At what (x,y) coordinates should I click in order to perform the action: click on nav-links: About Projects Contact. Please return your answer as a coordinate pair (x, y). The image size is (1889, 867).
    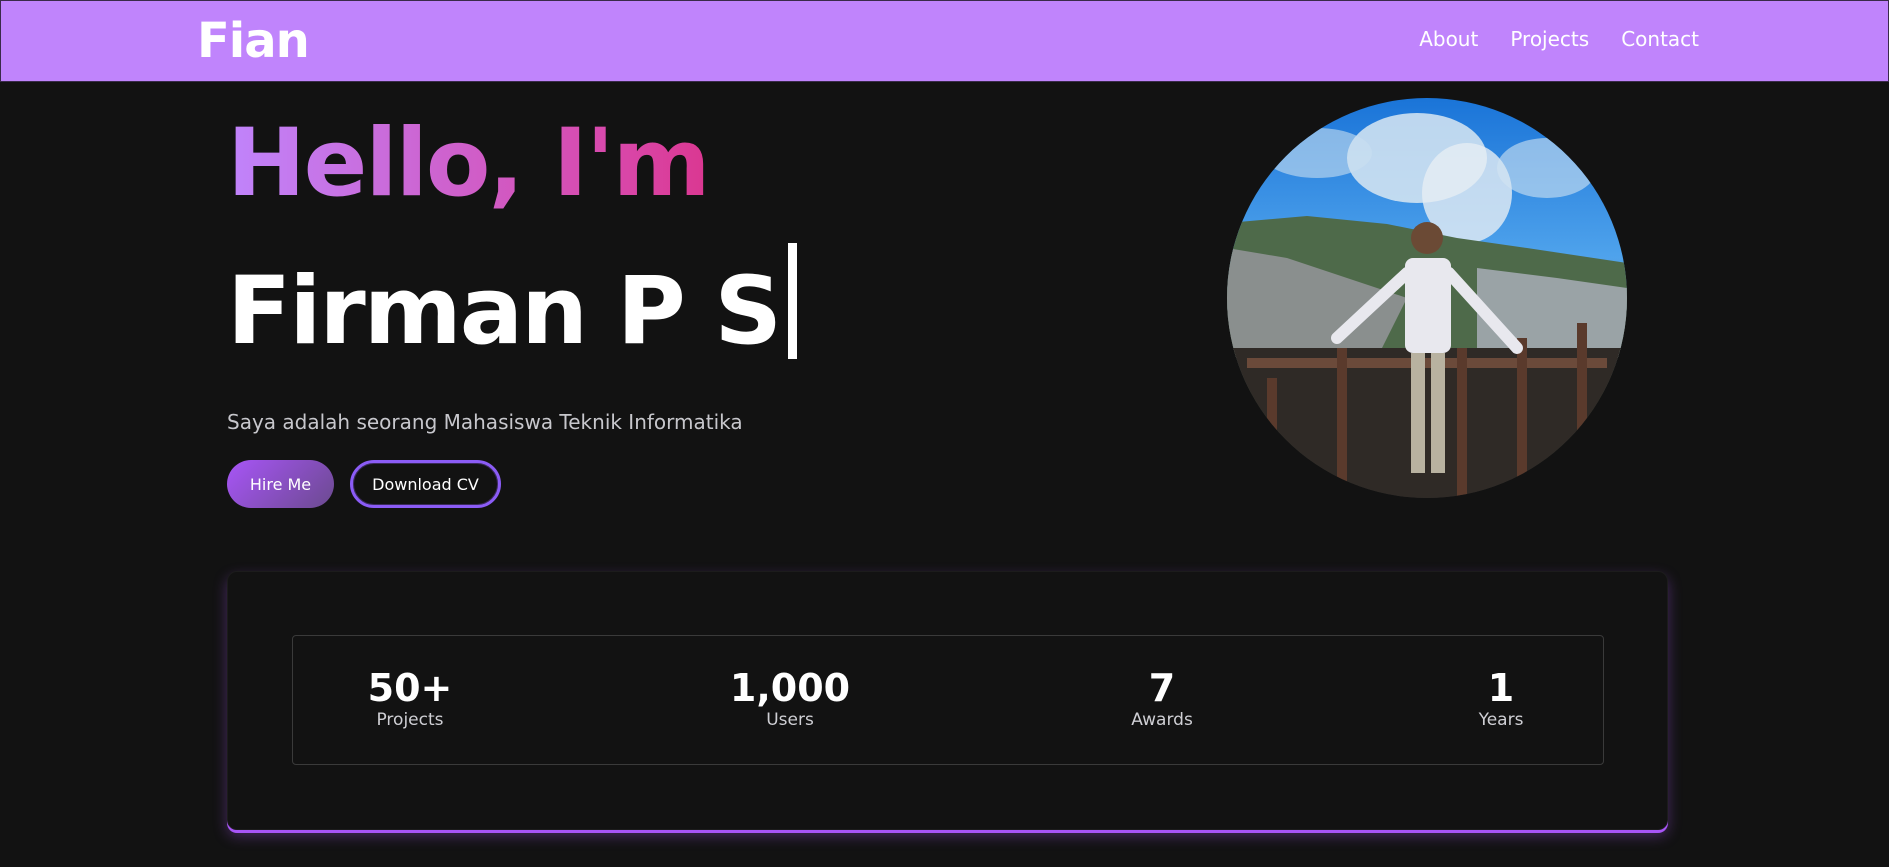
    Looking at the image, I should click on (1559, 39).